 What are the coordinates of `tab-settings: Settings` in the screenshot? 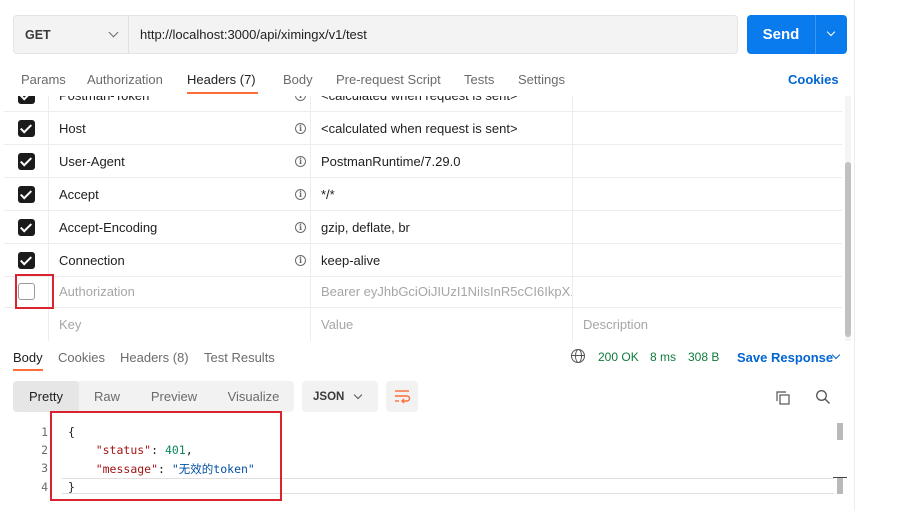 It's located at (541, 79).